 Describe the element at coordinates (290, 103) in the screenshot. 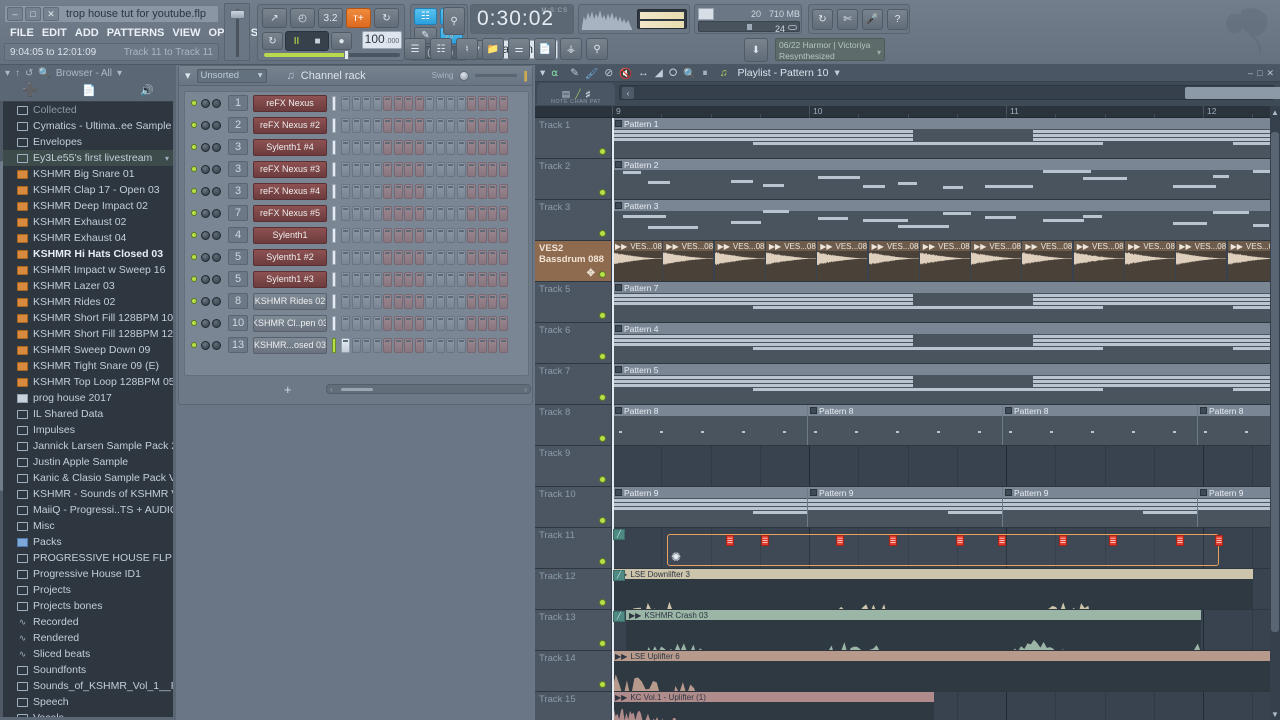

I see `channel-name-button: reFX Nexus` at that location.